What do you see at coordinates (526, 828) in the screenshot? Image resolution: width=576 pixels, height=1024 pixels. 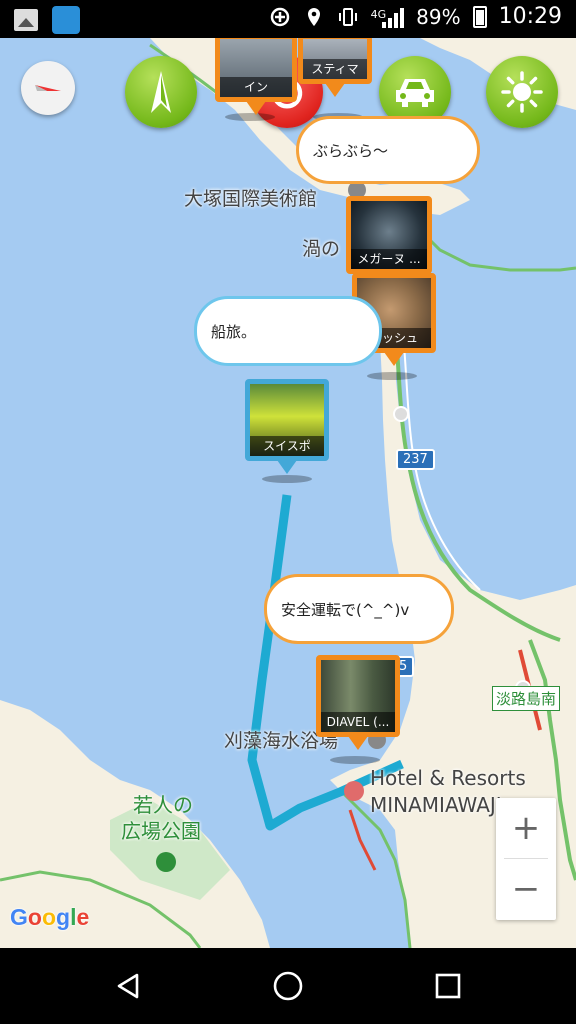 I see `zoom-in-button: +` at bounding box center [526, 828].